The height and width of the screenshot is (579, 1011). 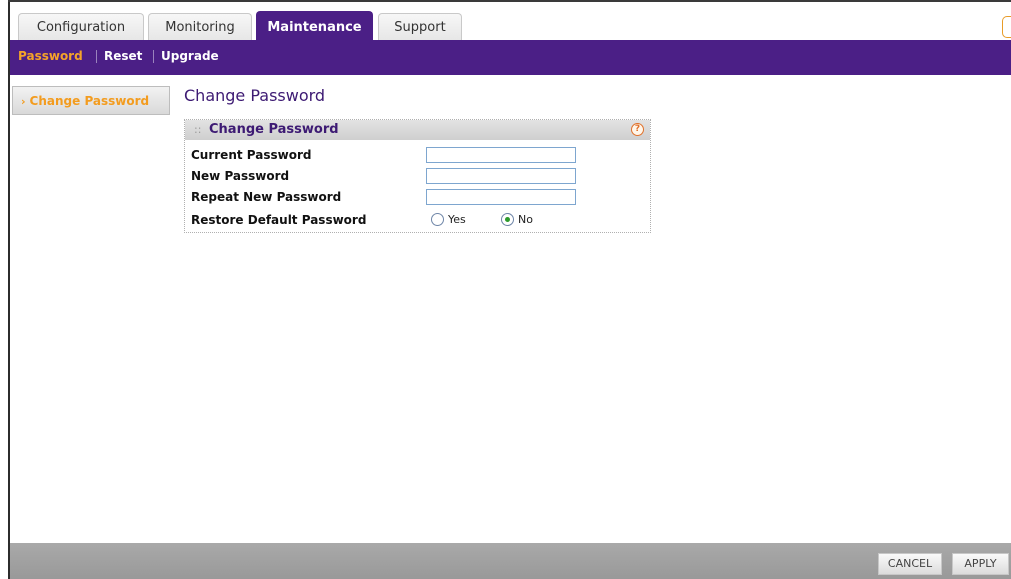 What do you see at coordinates (501, 197) in the screenshot?
I see `repeat-new-password-field` at bounding box center [501, 197].